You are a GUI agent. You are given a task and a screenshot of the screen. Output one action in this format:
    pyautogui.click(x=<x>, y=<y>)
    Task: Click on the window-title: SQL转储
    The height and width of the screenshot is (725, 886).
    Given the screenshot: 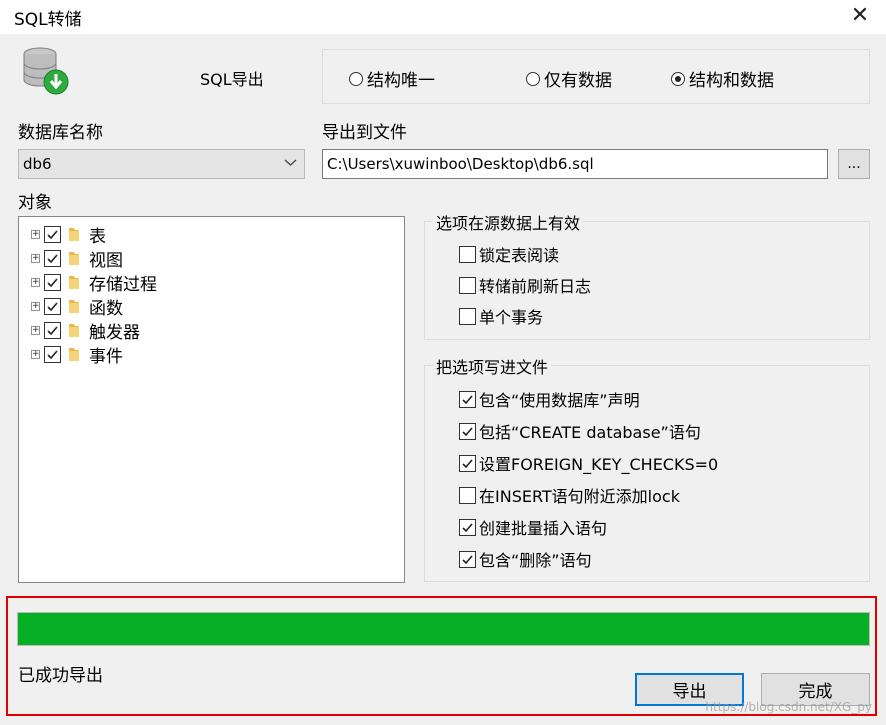 What is the action you would take?
    pyautogui.click(x=48, y=20)
    